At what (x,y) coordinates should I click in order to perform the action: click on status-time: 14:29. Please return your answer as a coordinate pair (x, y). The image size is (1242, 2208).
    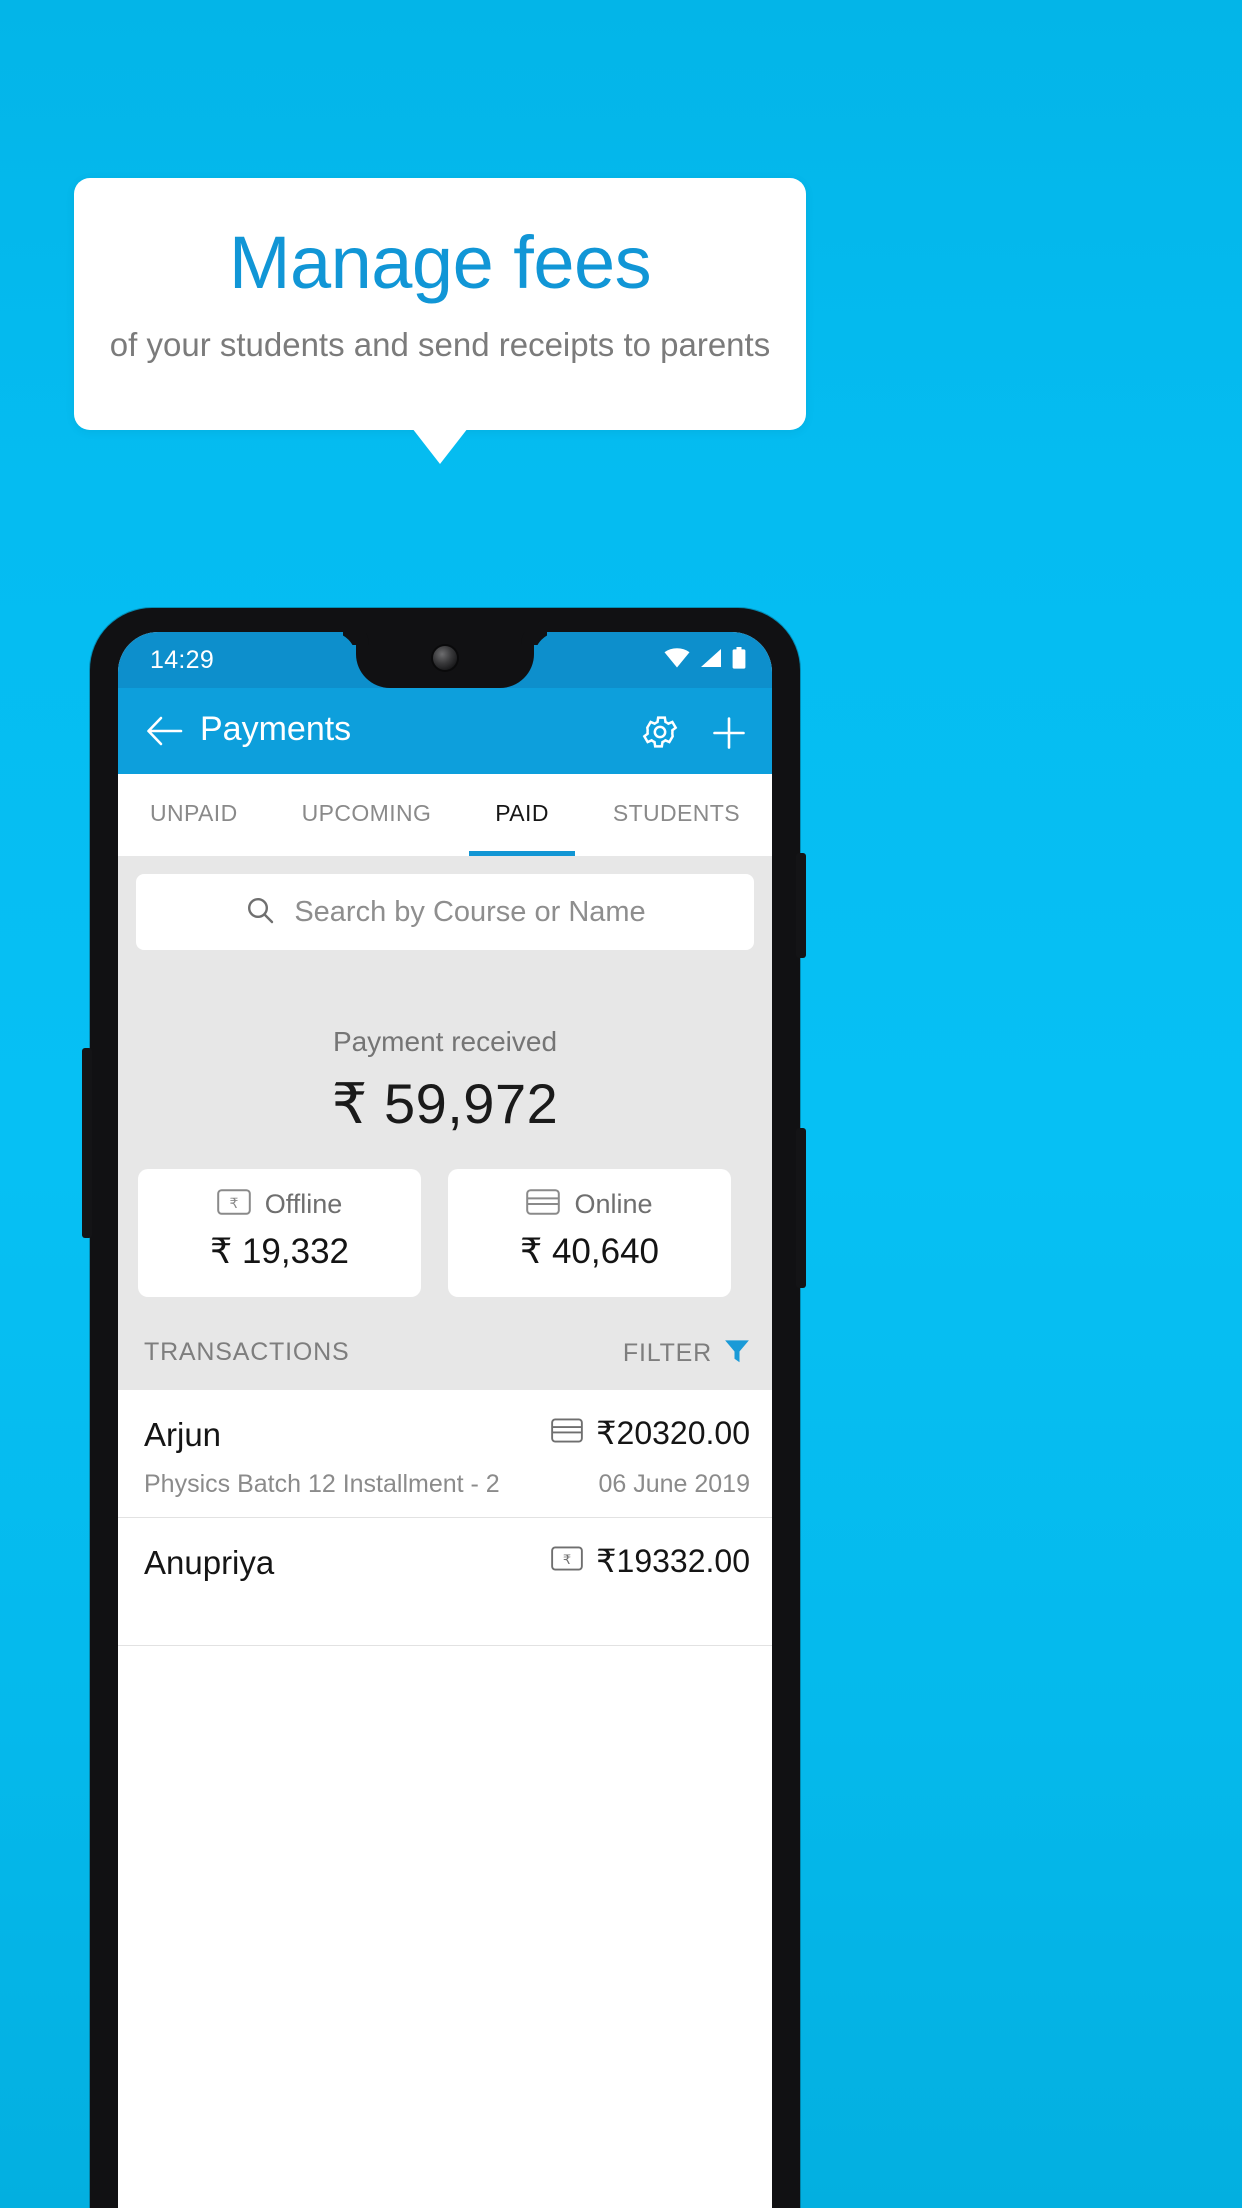
    Looking at the image, I should click on (182, 660).